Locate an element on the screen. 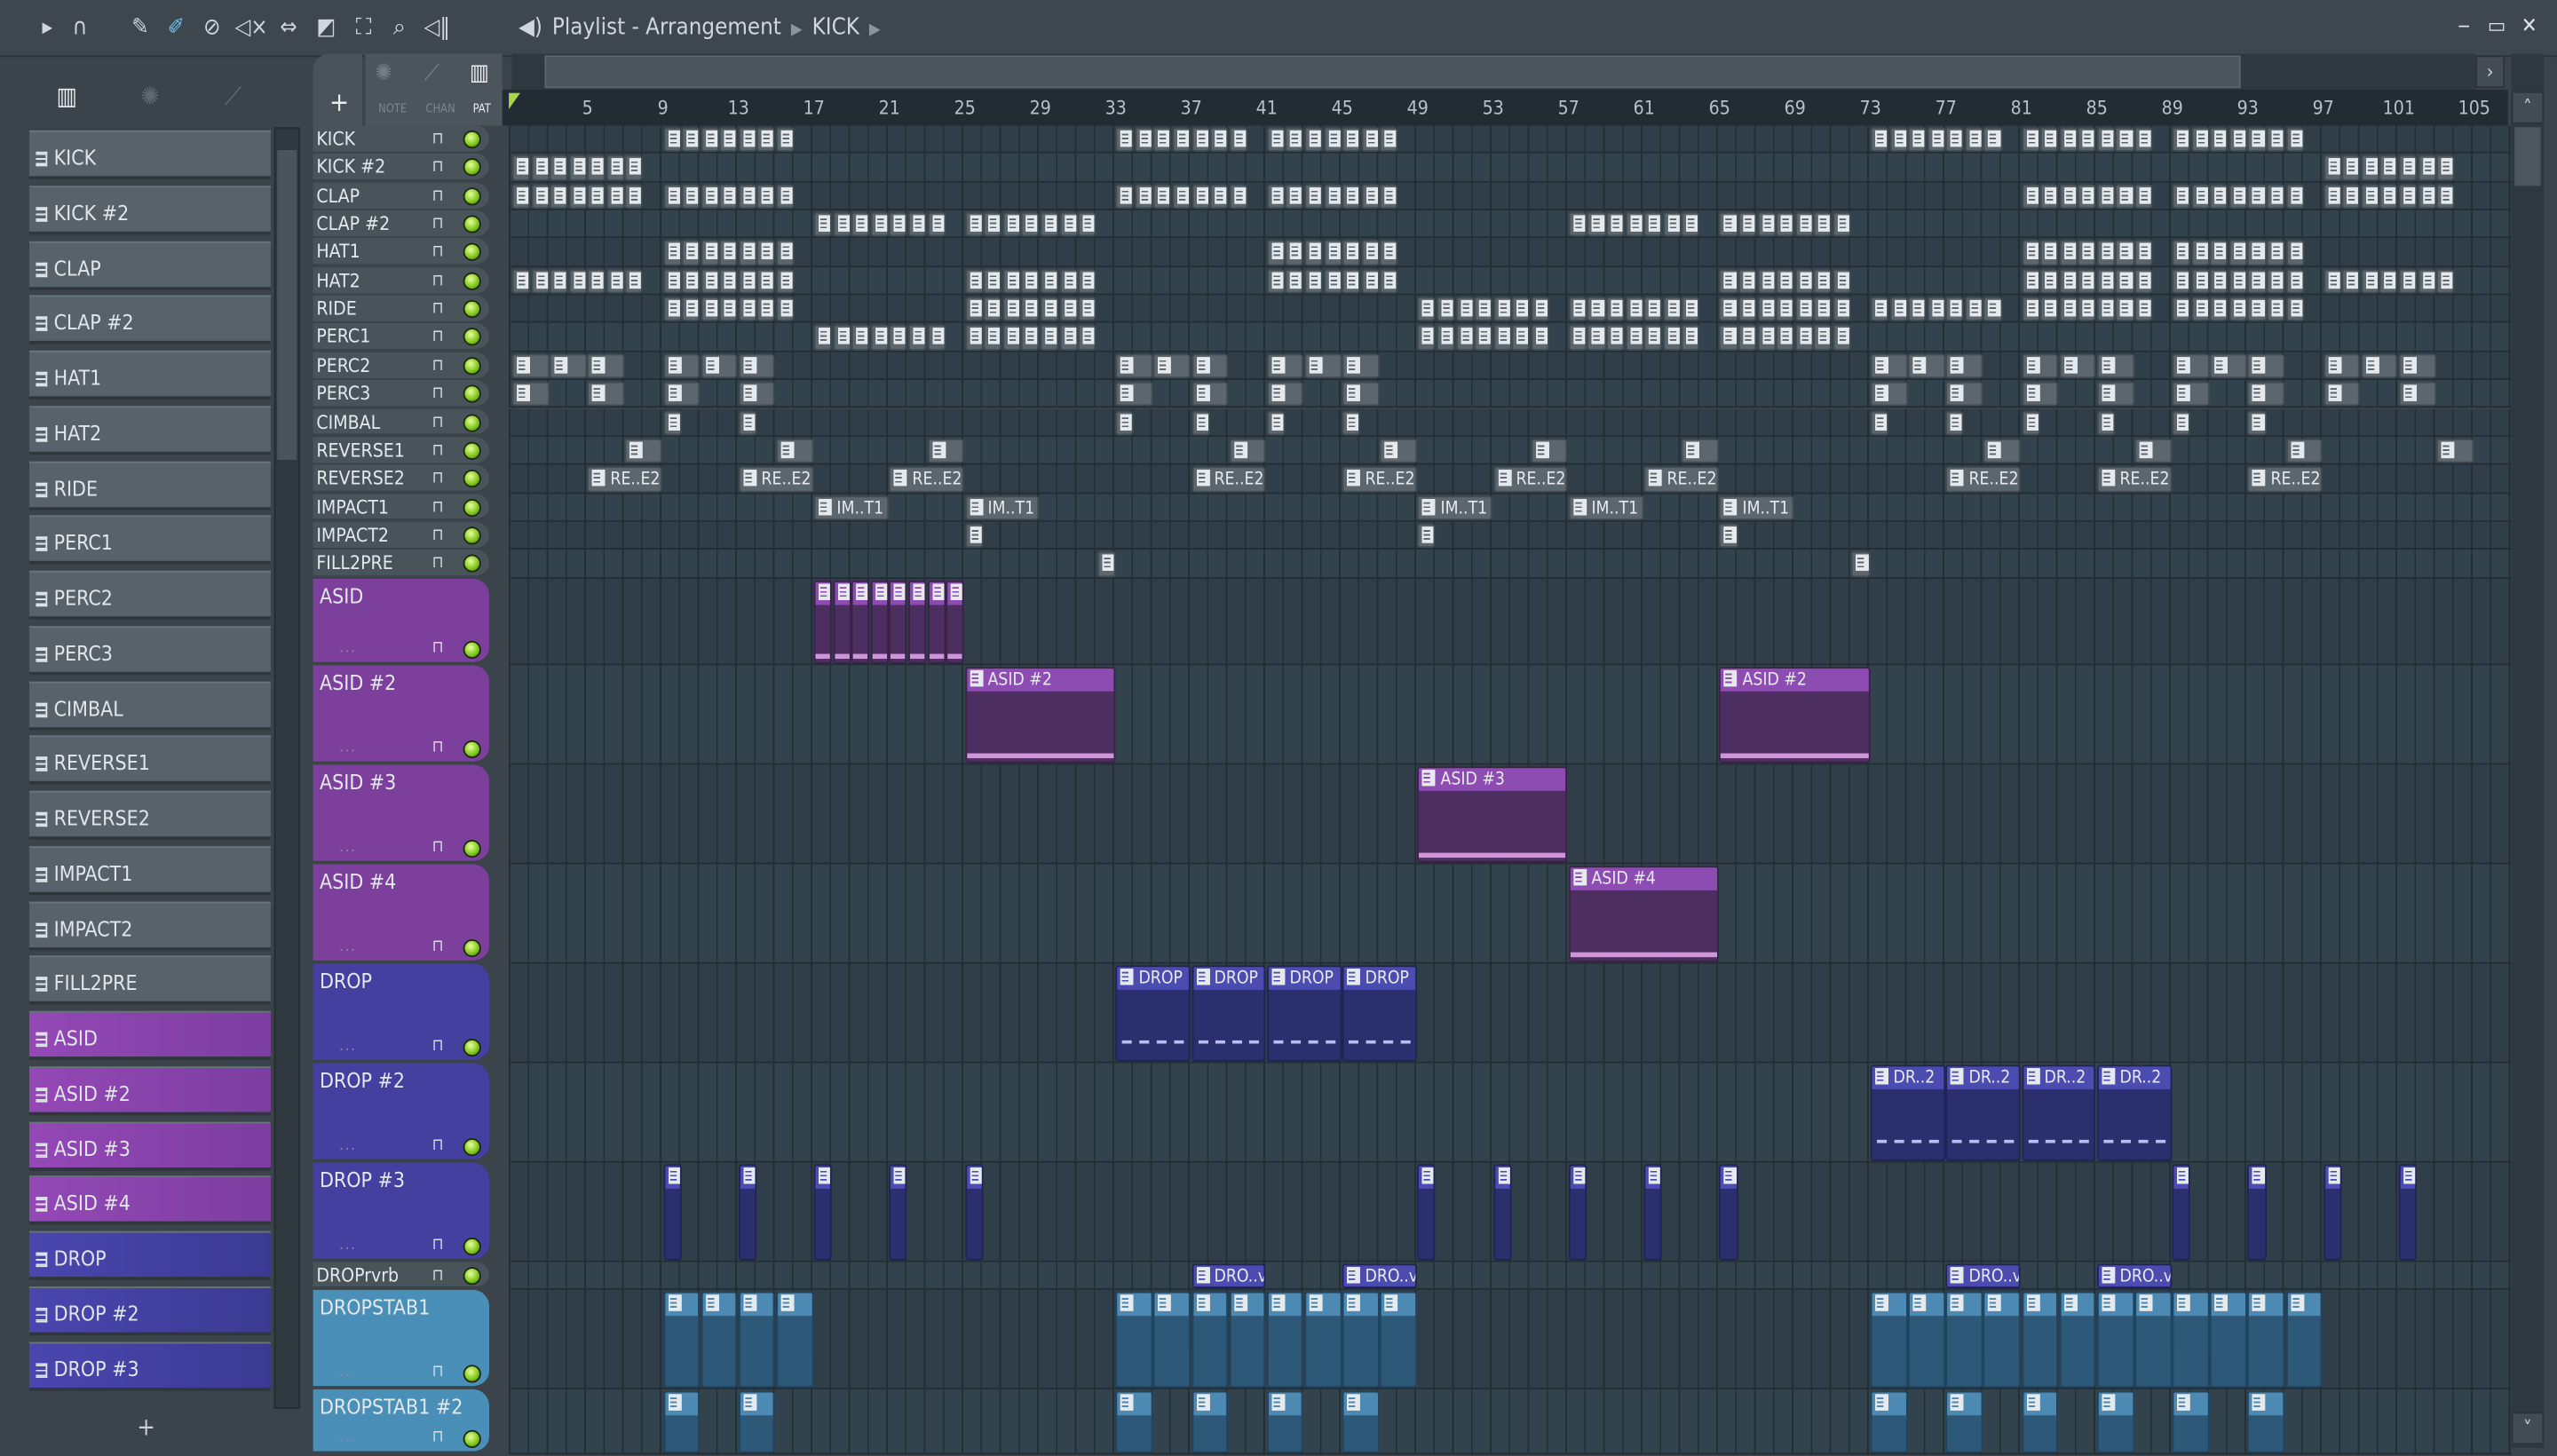  scroll-down-button: ˅ is located at coordinates (2528, 1428).